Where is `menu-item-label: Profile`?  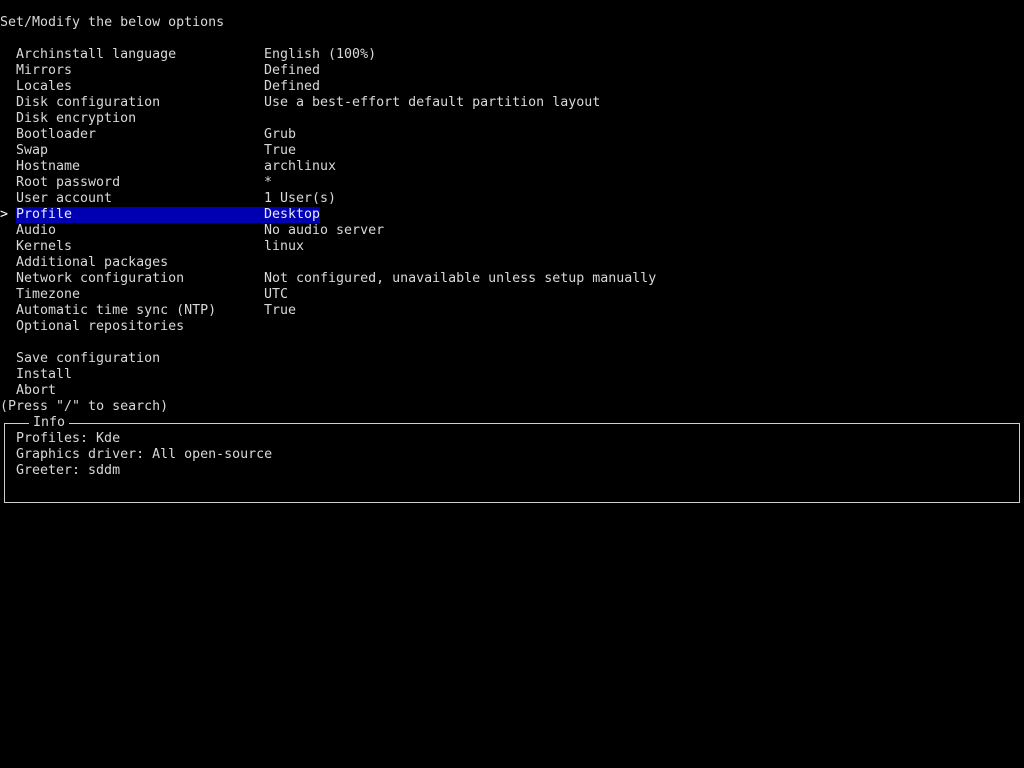
menu-item-label: Profile is located at coordinates (44, 214).